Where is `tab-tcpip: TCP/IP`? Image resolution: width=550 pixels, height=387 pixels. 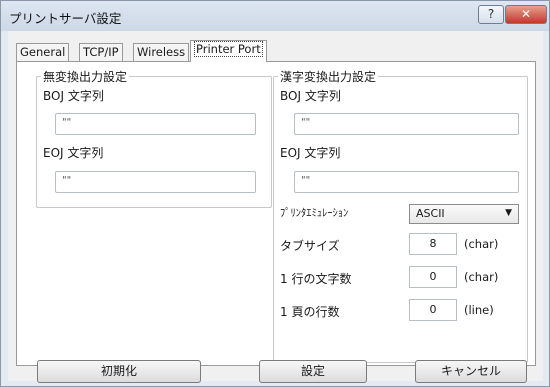
tab-tcpip: TCP/IP is located at coordinates (101, 52).